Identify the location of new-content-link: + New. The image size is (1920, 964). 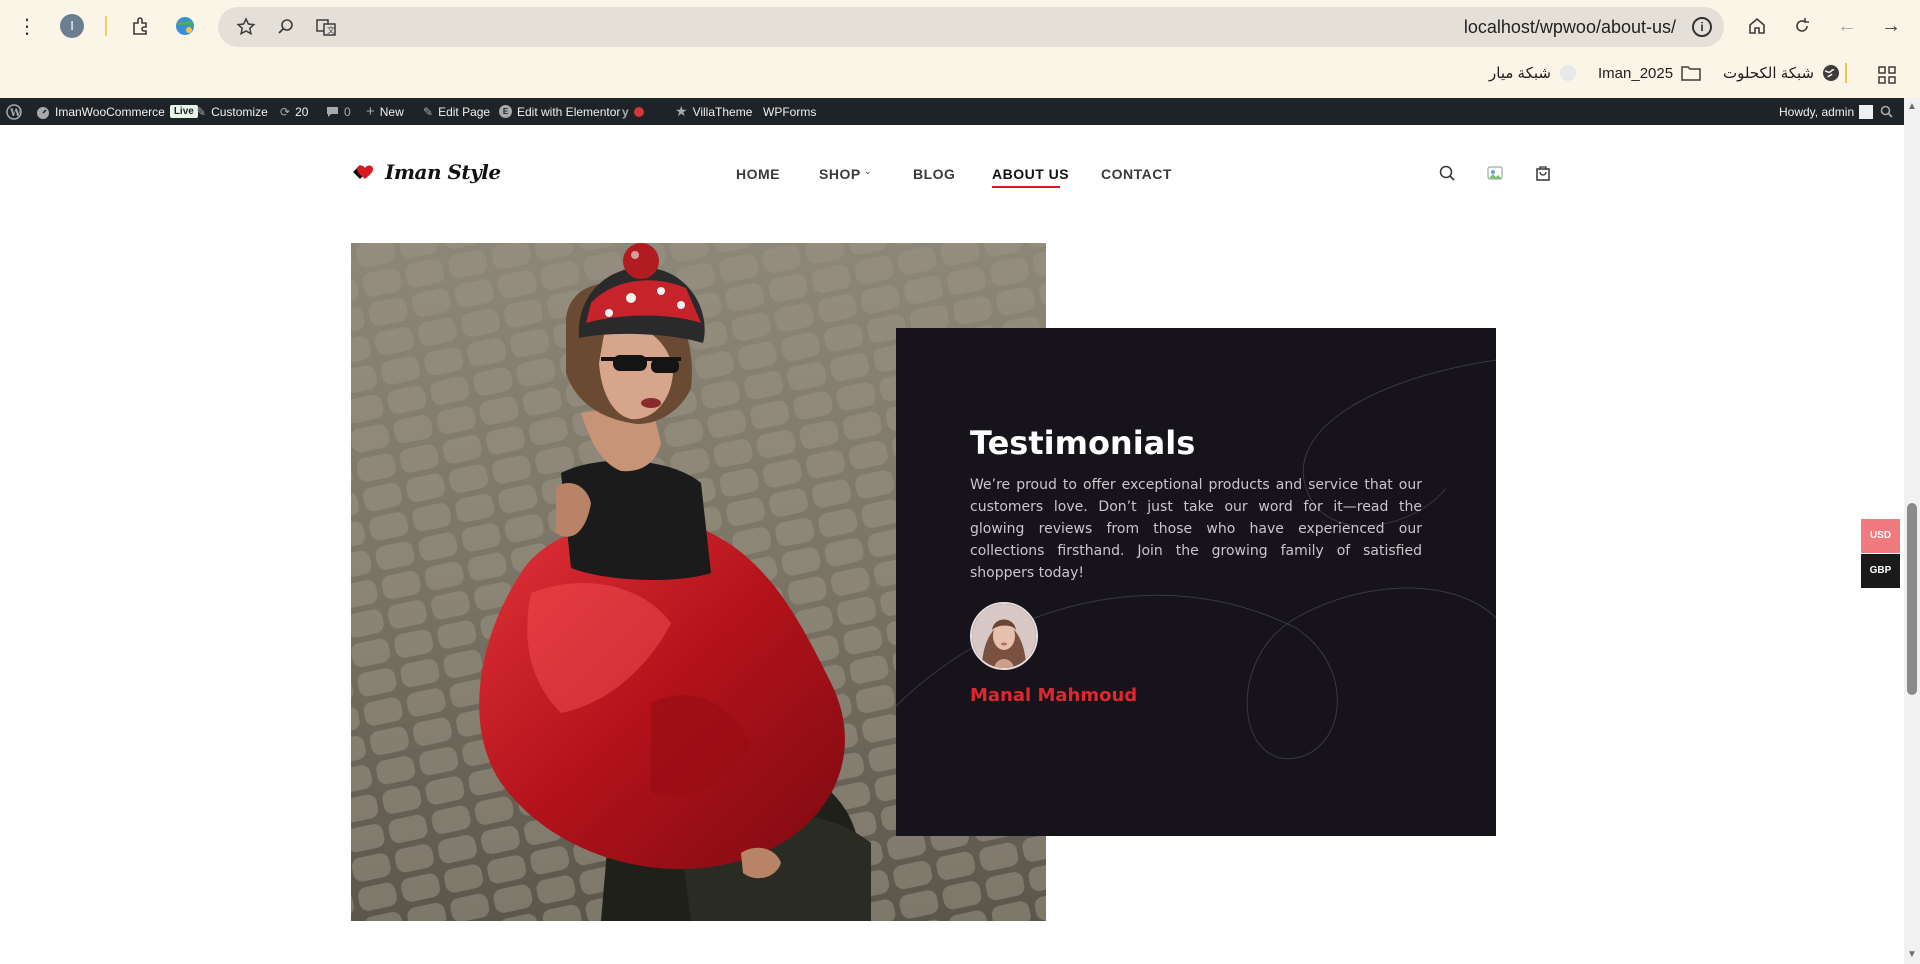
(385, 111).